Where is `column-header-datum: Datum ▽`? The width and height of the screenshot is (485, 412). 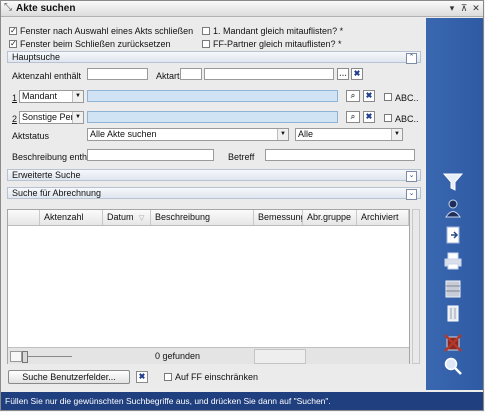
column-header-datum: Datum ▽ is located at coordinates (127, 217).